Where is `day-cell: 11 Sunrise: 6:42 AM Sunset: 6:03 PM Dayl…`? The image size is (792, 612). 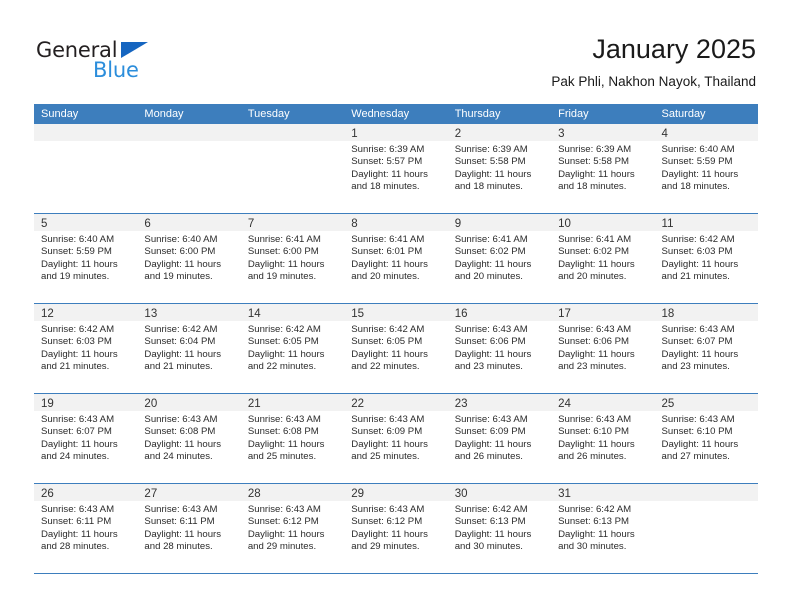 day-cell: 11 Sunrise: 6:42 AM Sunset: 6:03 PM Dayl… is located at coordinates (706, 258).